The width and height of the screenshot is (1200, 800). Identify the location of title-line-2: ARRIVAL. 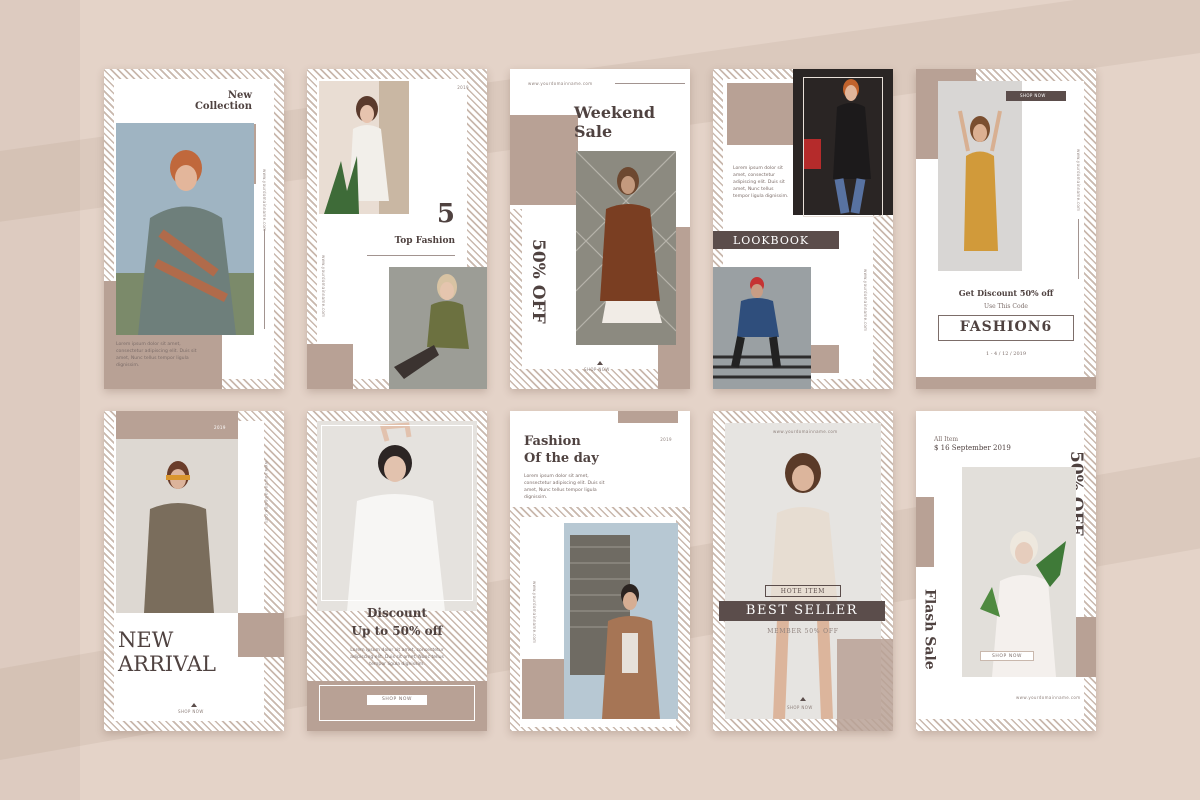
(167, 664).